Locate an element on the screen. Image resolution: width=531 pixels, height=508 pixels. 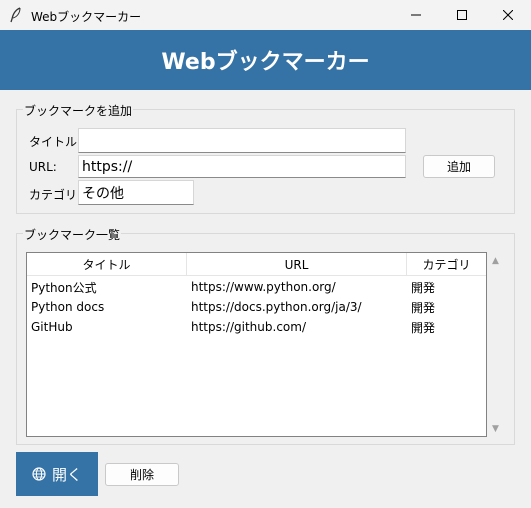
minimize-icon is located at coordinates (416, 15).